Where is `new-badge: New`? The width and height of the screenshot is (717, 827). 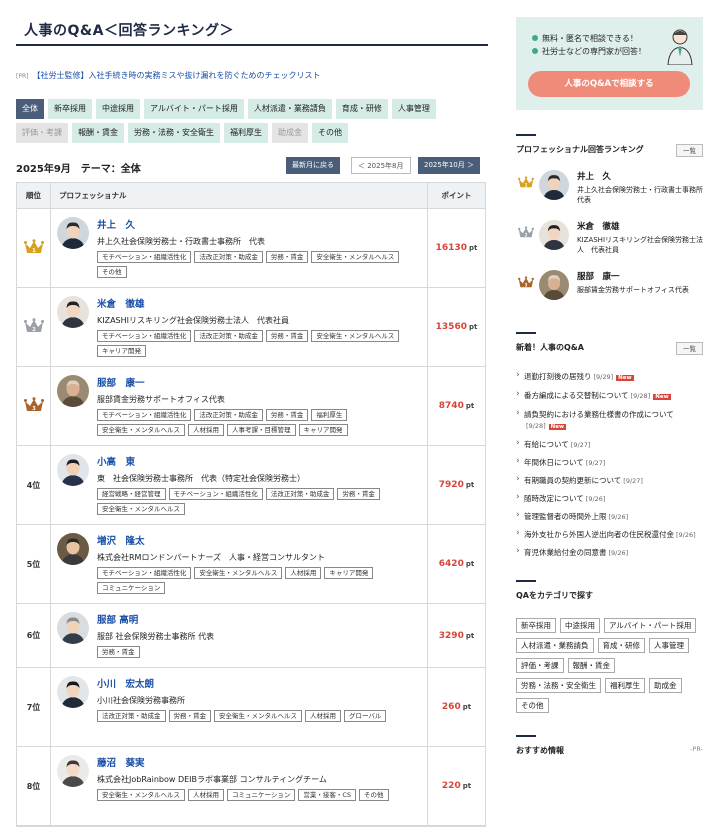 new-badge: New is located at coordinates (557, 427).